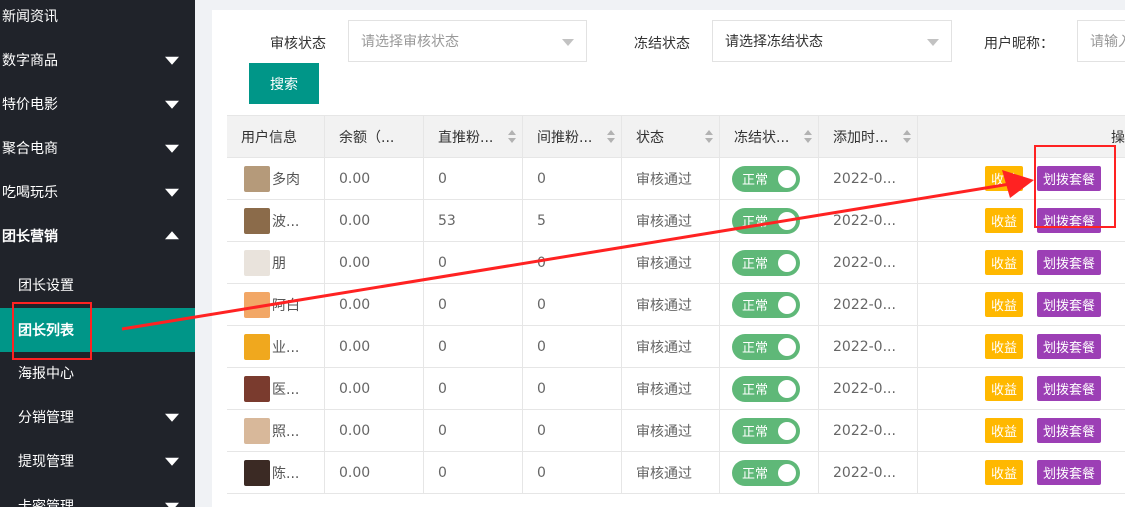 Image resolution: width=1125 pixels, height=507 pixels. I want to click on sidebar-item-food-fun: 吃喝玩乐, so click(97, 192).